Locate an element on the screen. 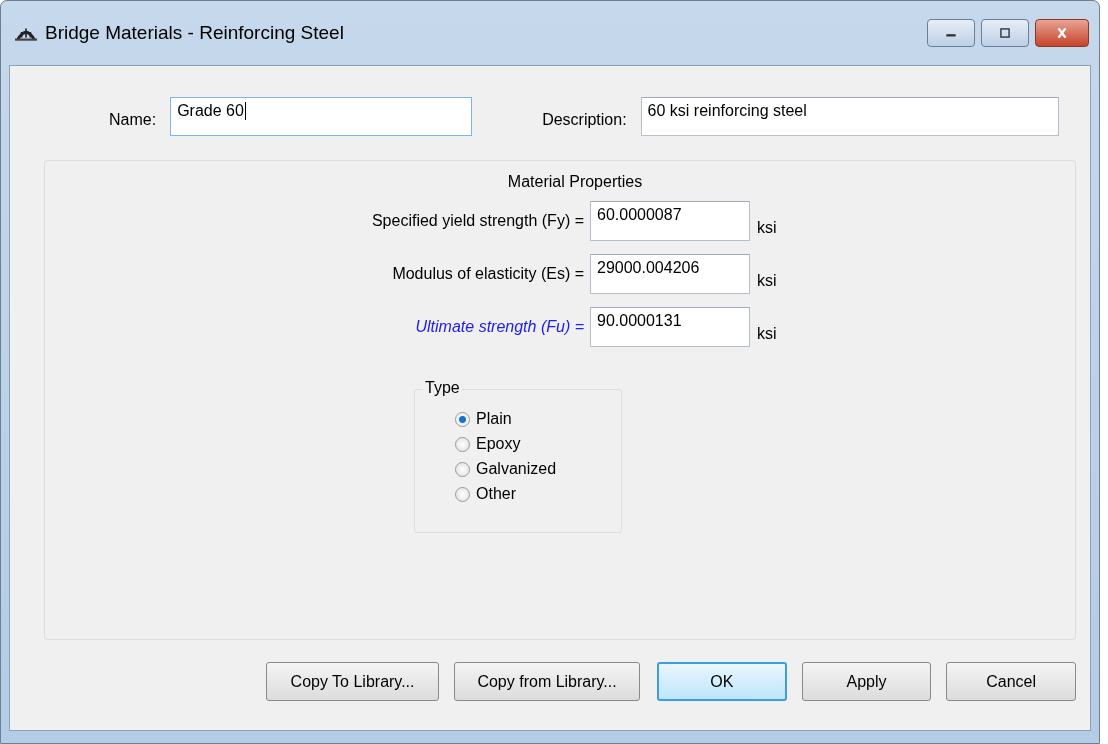  field-label: Specified yield strength (Fy) = is located at coordinates (477, 221).